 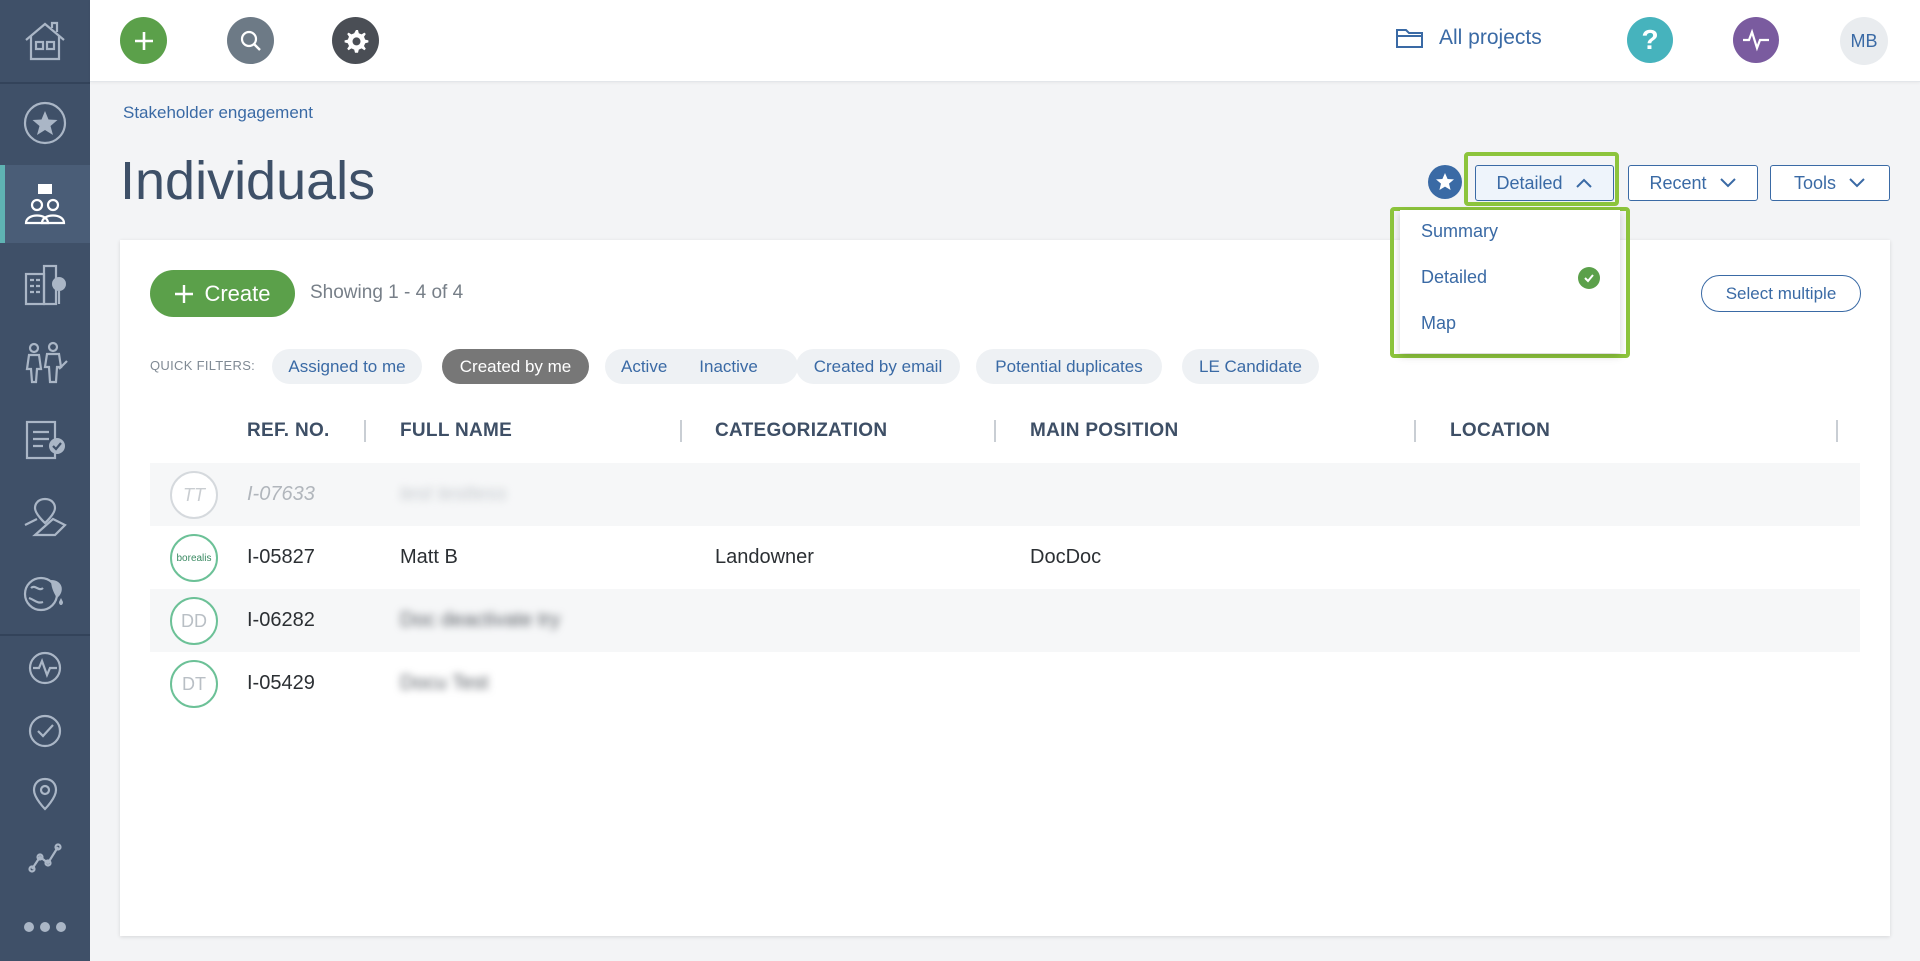 What do you see at coordinates (1500, 431) in the screenshot?
I see `column-location: LOCATION` at bounding box center [1500, 431].